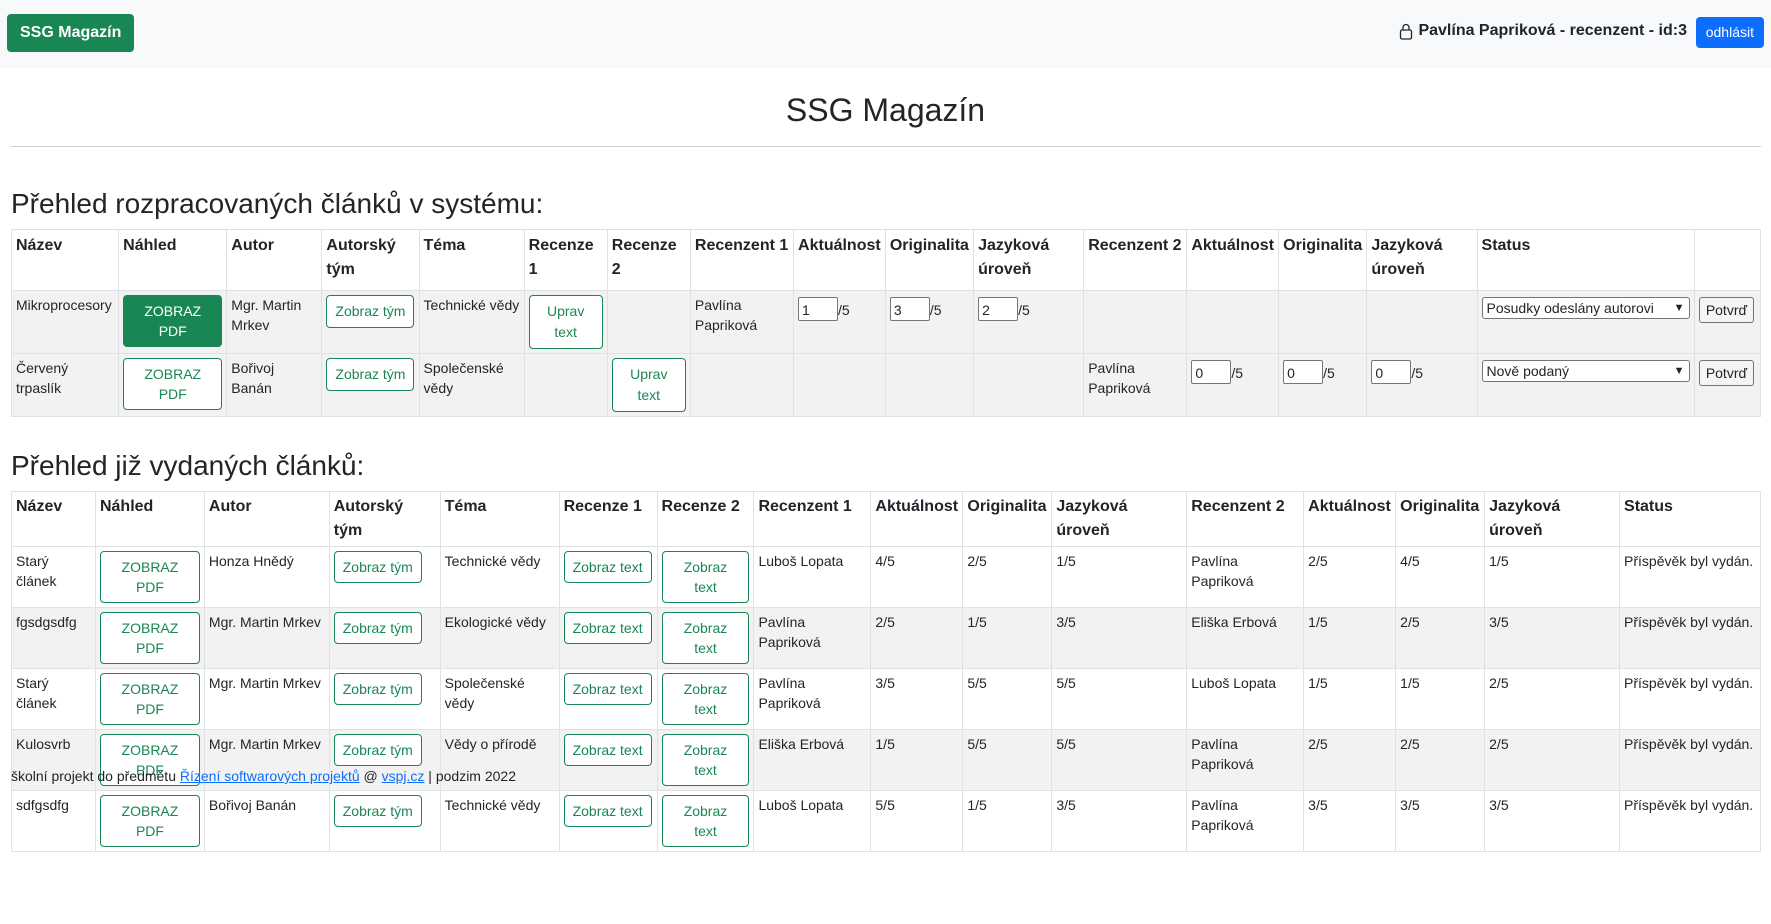 The width and height of the screenshot is (1771, 924). I want to click on reviewer1-name: Pavlína Papriková, so click(789, 693).